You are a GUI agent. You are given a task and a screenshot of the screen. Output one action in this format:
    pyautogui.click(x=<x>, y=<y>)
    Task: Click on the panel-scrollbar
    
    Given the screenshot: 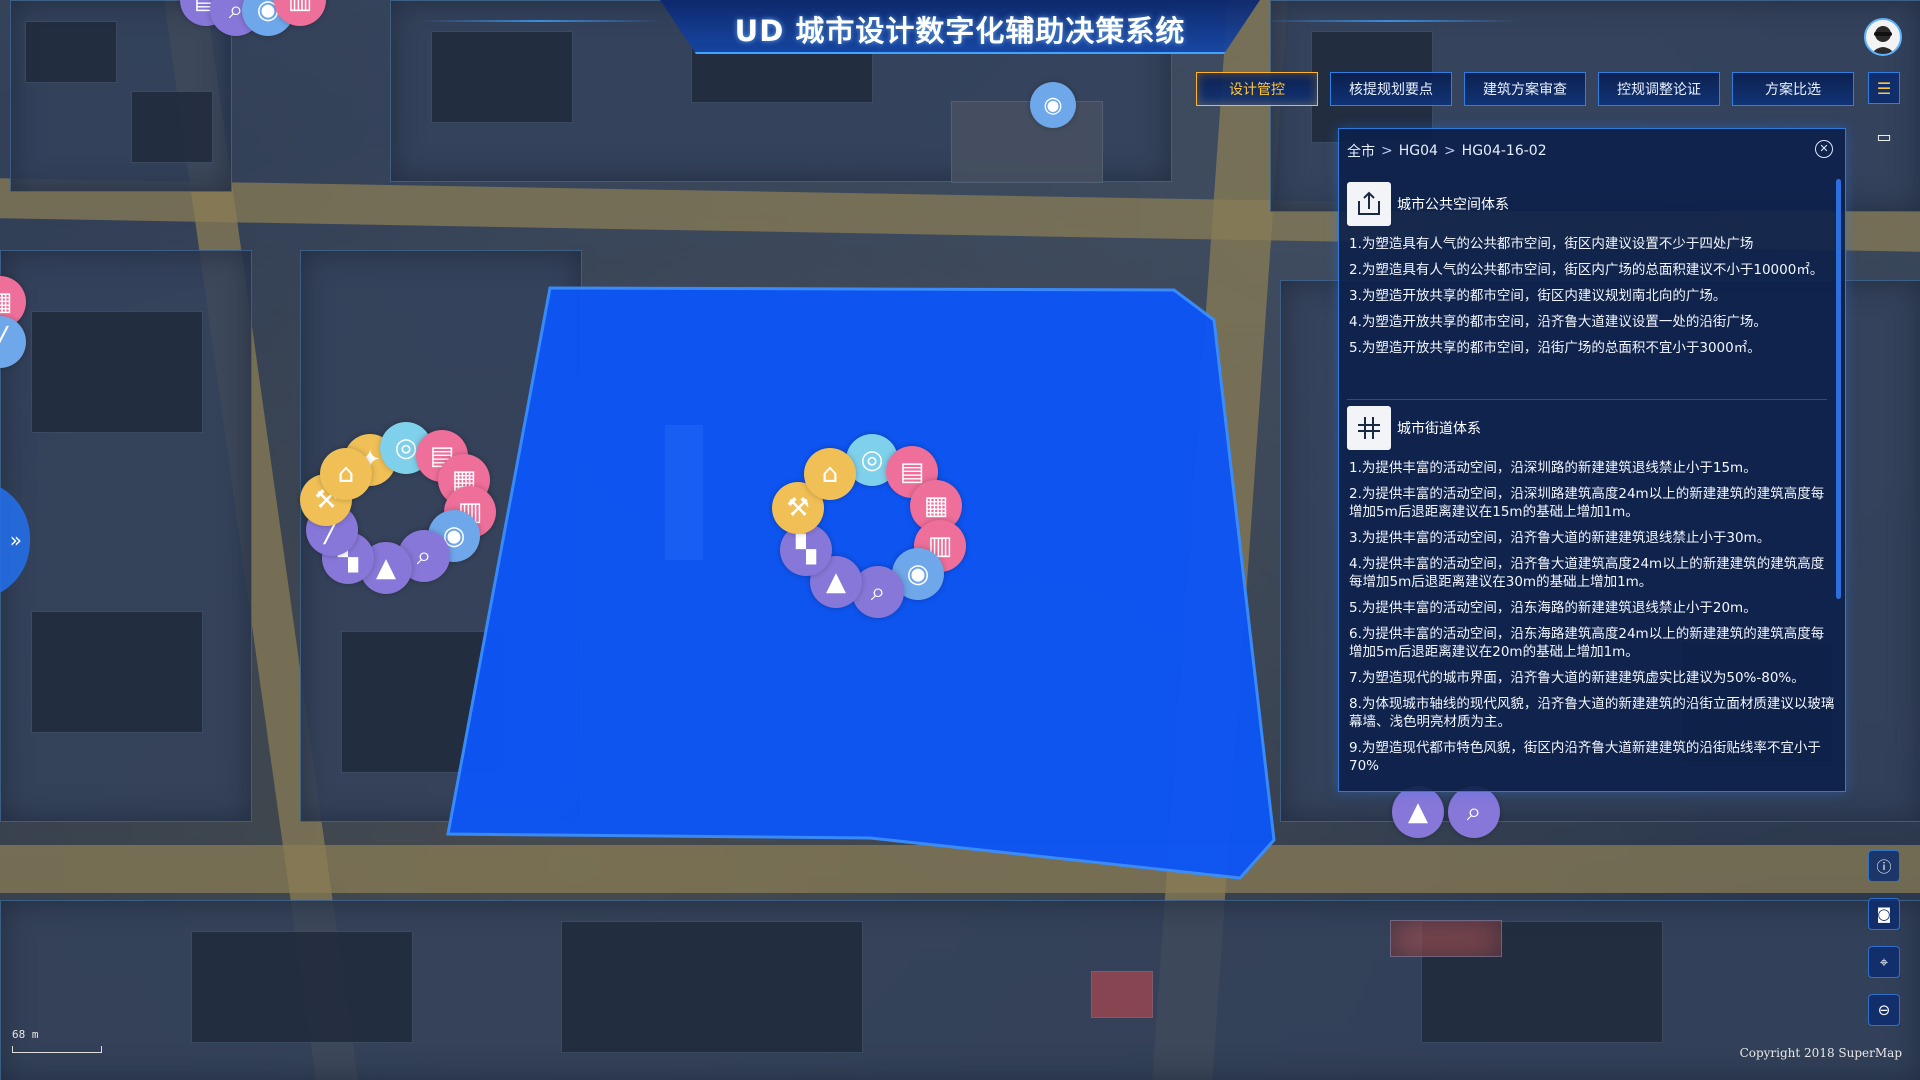 What is the action you would take?
    pyautogui.click(x=1838, y=389)
    